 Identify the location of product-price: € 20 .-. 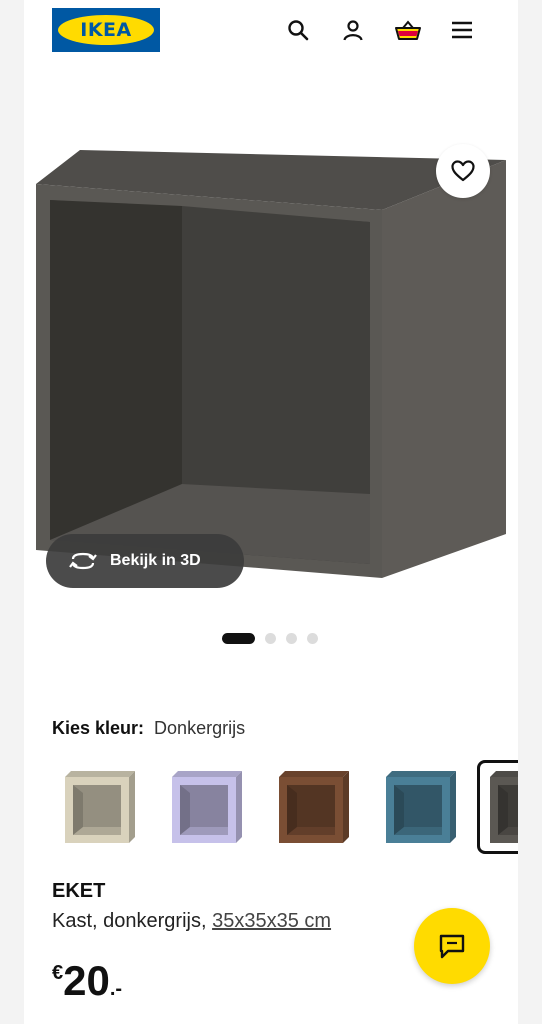
(87, 981).